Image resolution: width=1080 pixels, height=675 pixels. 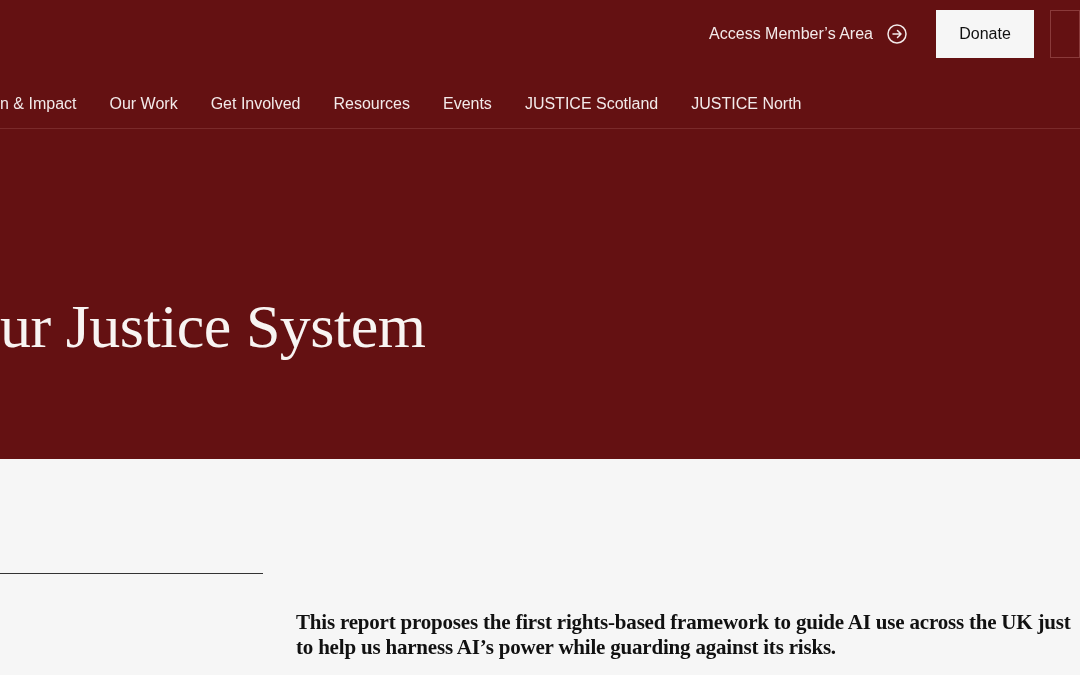 I want to click on nav-link: n & Impact, so click(x=38, y=104).